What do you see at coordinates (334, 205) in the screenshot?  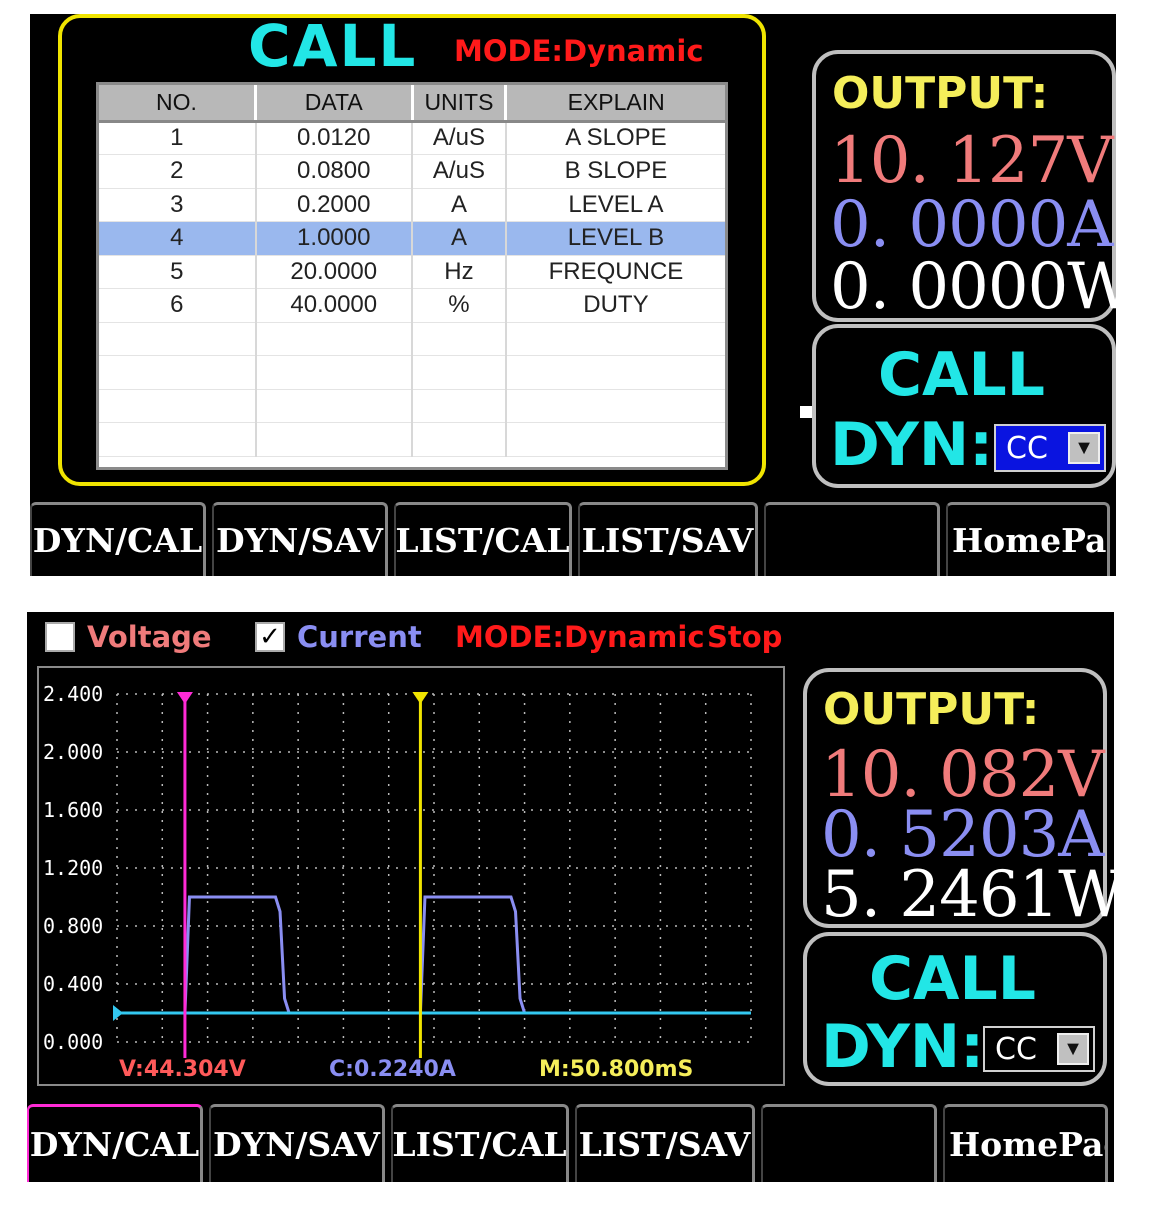 I see `cell-data: 0.2000` at bounding box center [334, 205].